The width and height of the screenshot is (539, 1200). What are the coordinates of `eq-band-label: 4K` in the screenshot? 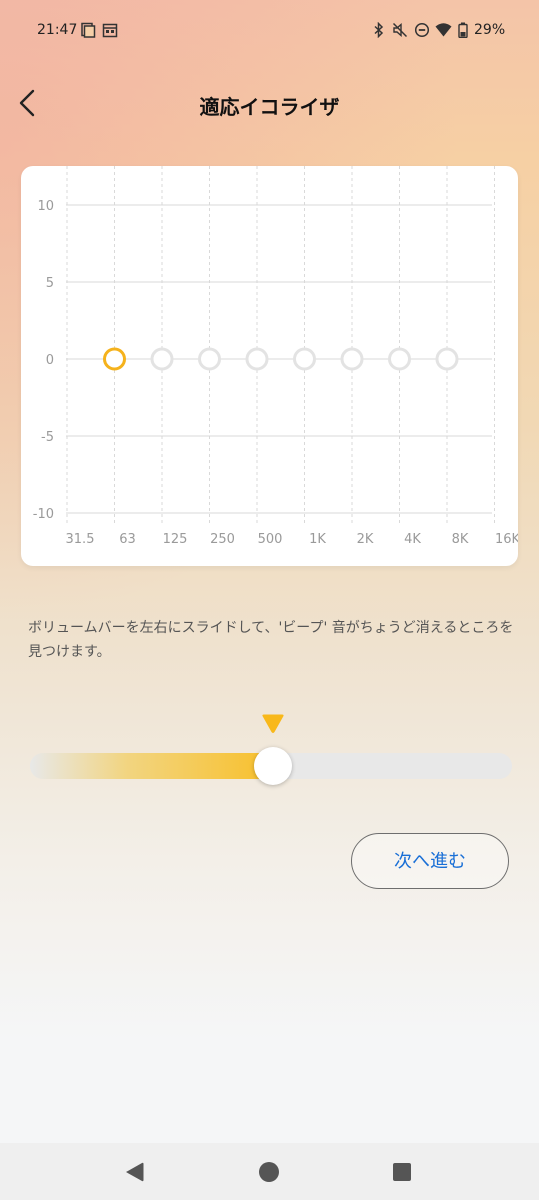 It's located at (412, 539).